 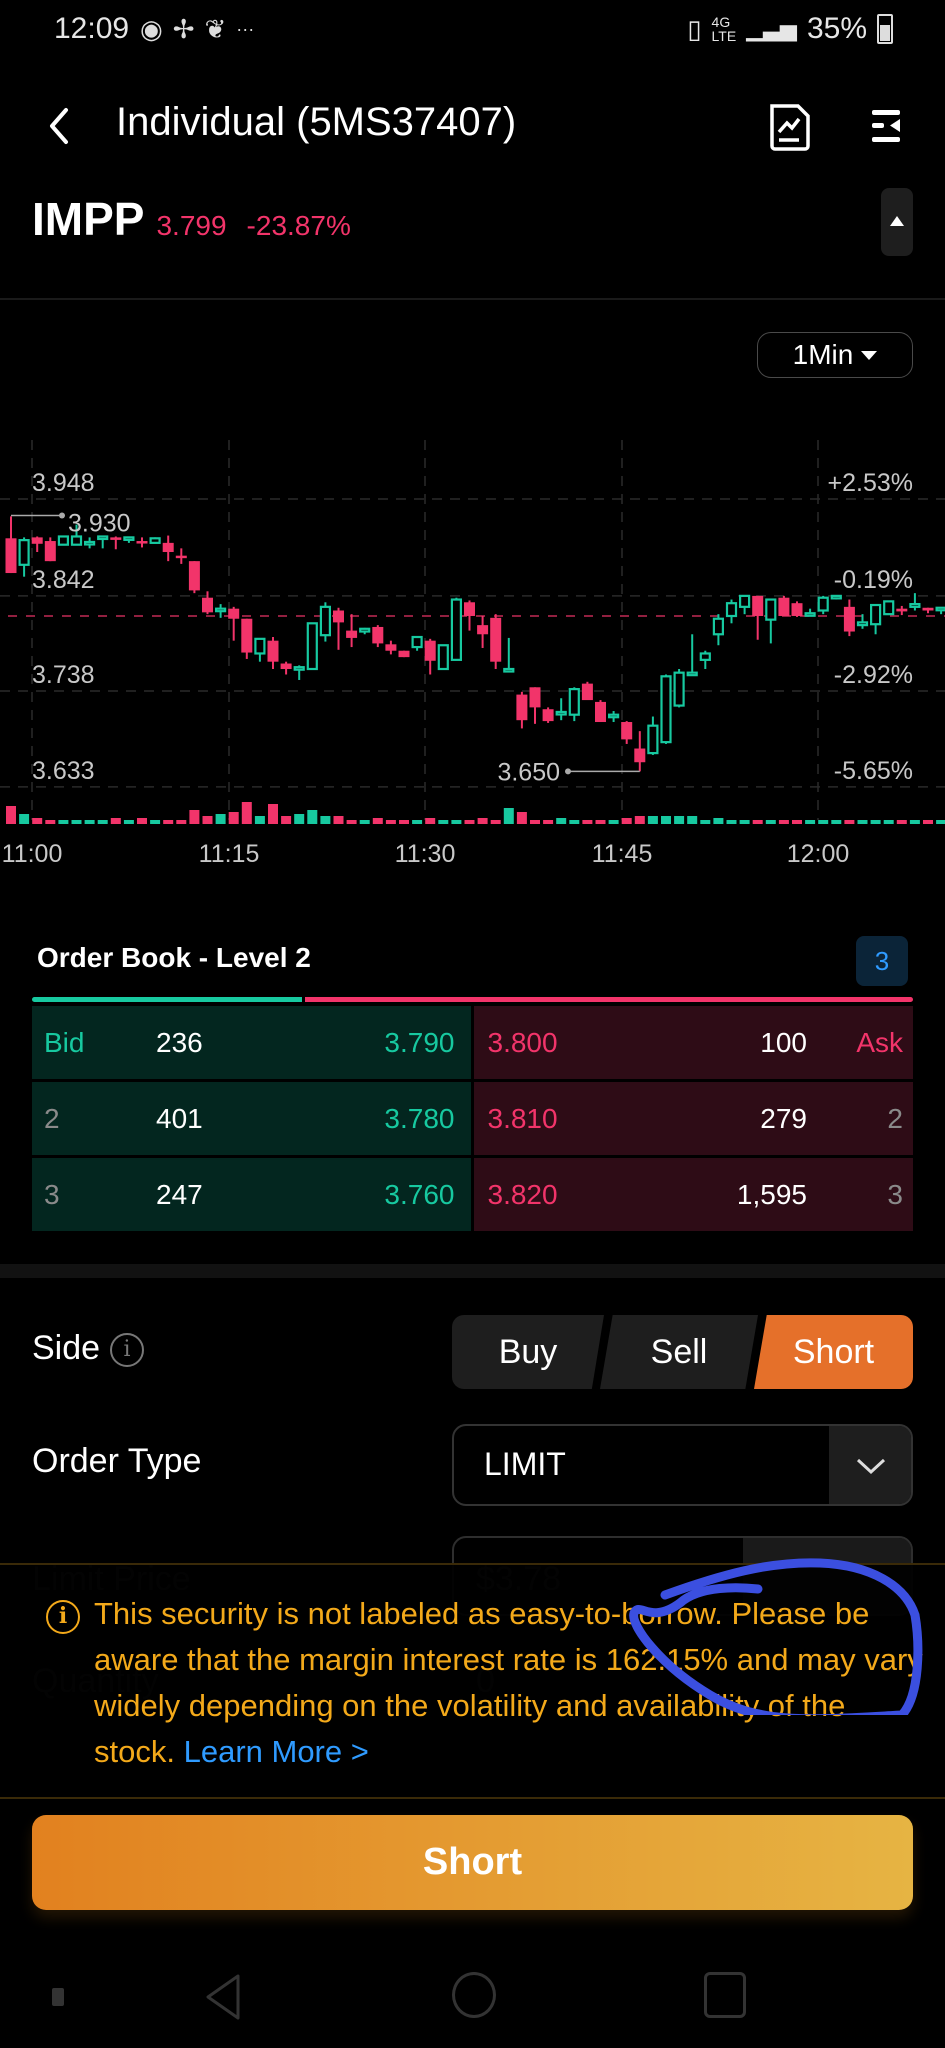 I want to click on collapse-chart-button, so click(x=897, y=222).